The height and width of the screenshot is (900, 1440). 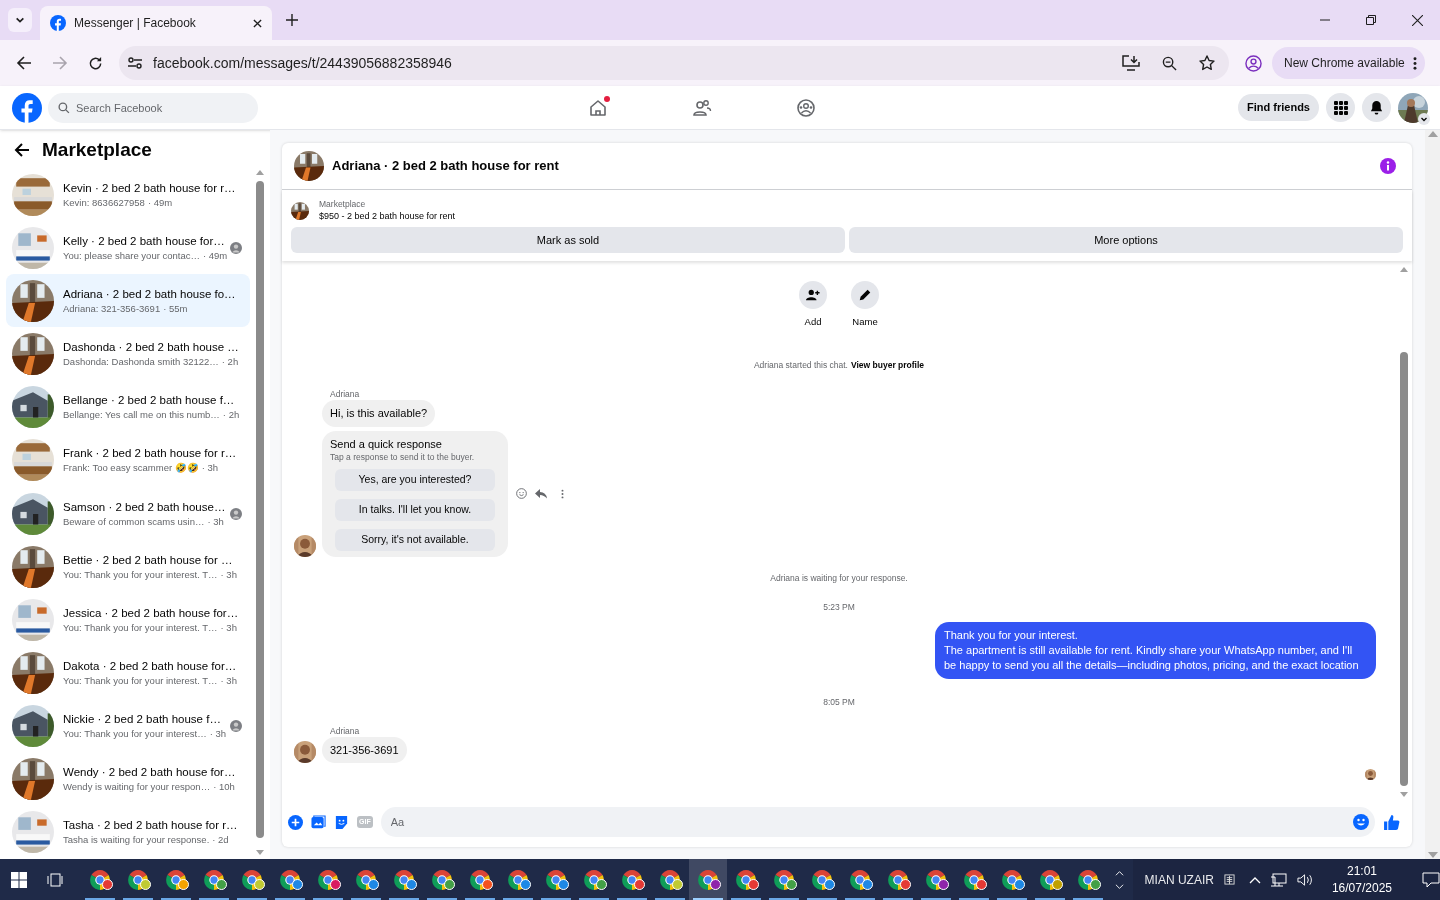 I want to click on listing-label: Marketplace, so click(x=343, y=204).